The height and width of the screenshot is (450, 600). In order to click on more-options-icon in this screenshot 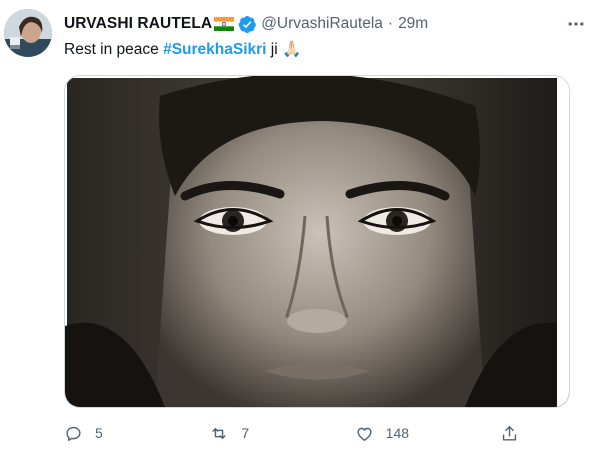, I will do `click(576, 24)`.